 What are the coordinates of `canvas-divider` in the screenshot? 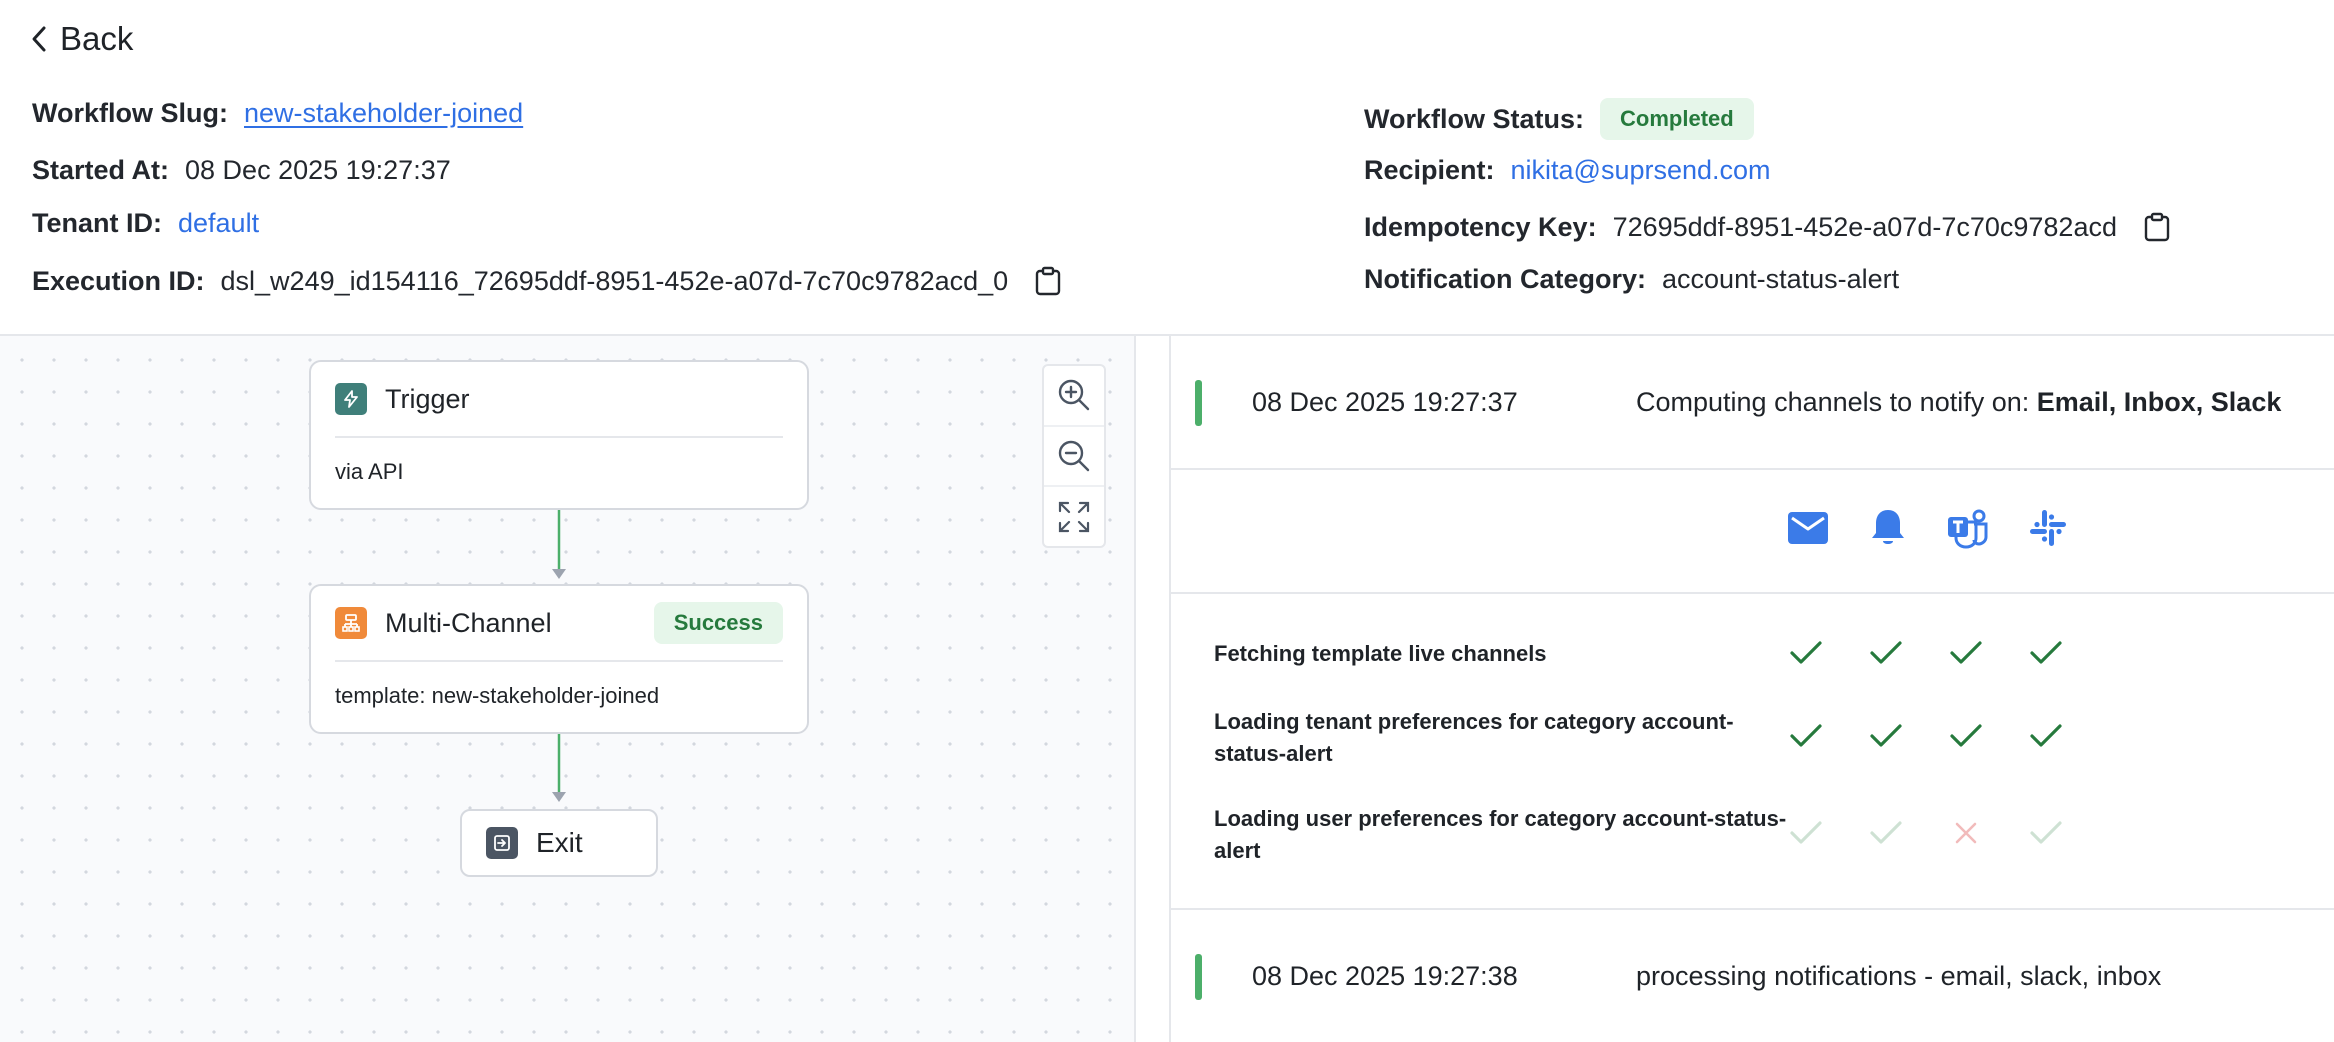 It's located at (1135, 689).